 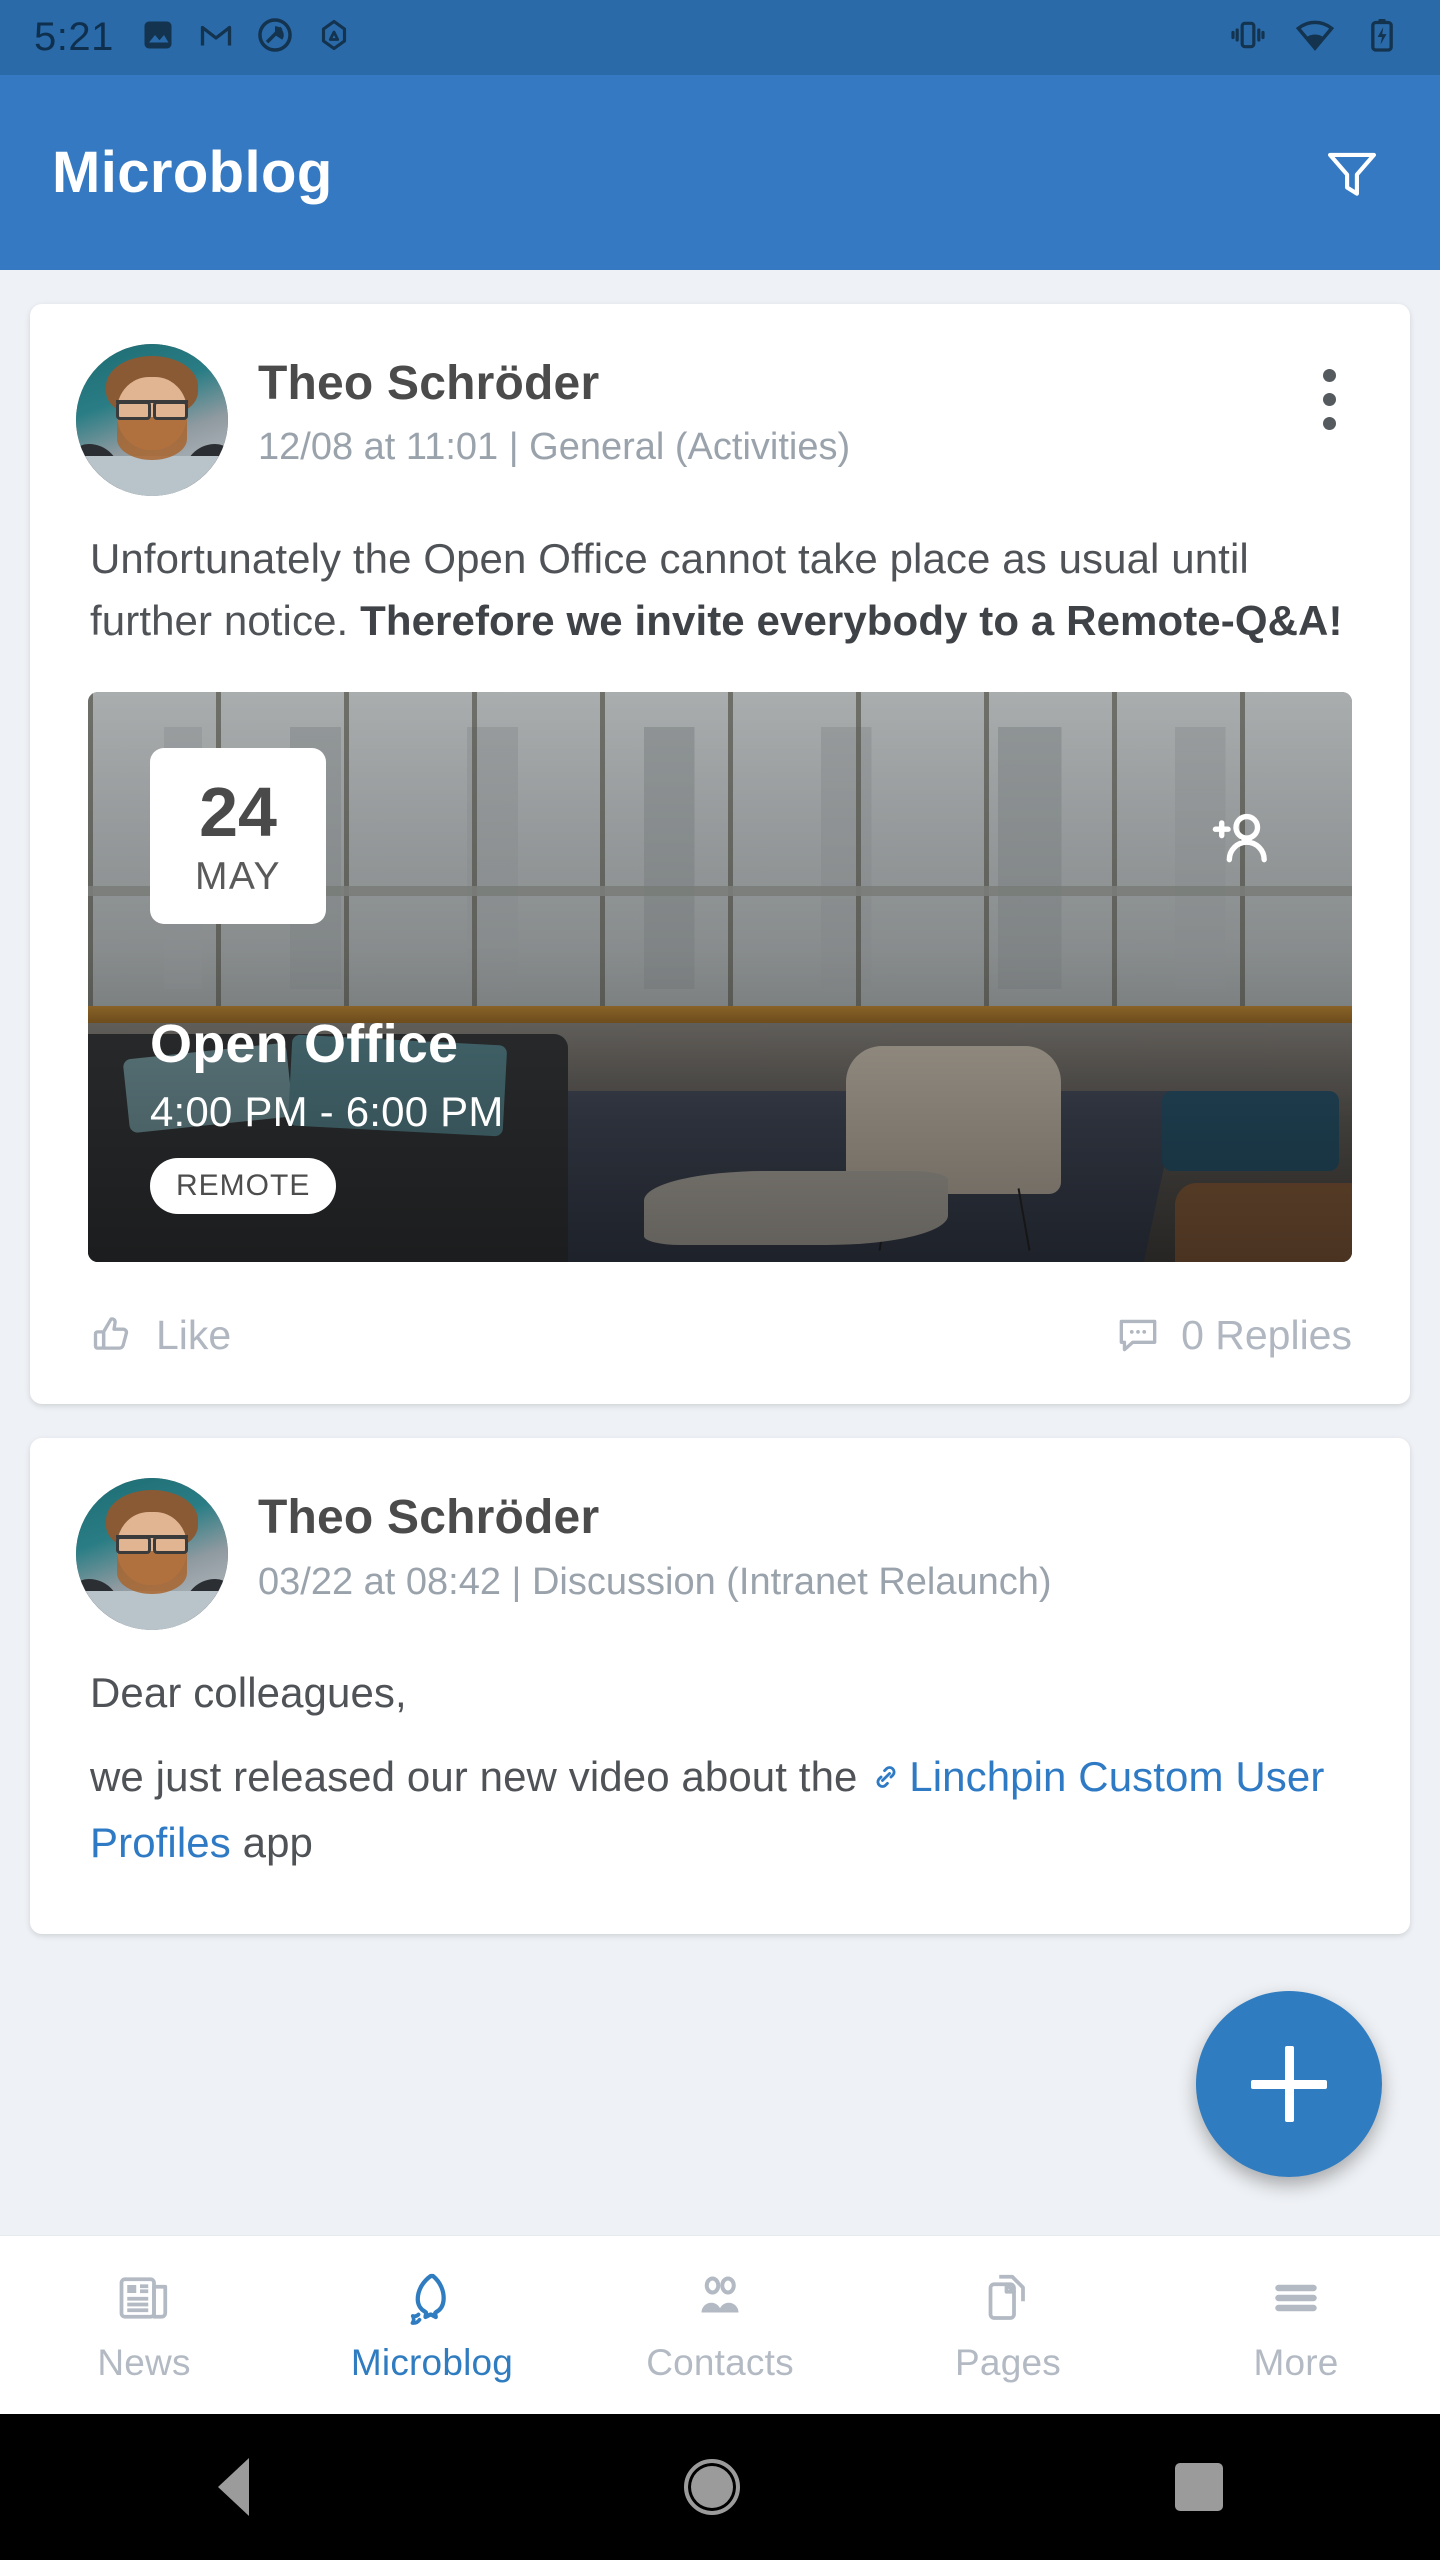 What do you see at coordinates (243, 1186) in the screenshot?
I see `event-tag-badge: REMOTE` at bounding box center [243, 1186].